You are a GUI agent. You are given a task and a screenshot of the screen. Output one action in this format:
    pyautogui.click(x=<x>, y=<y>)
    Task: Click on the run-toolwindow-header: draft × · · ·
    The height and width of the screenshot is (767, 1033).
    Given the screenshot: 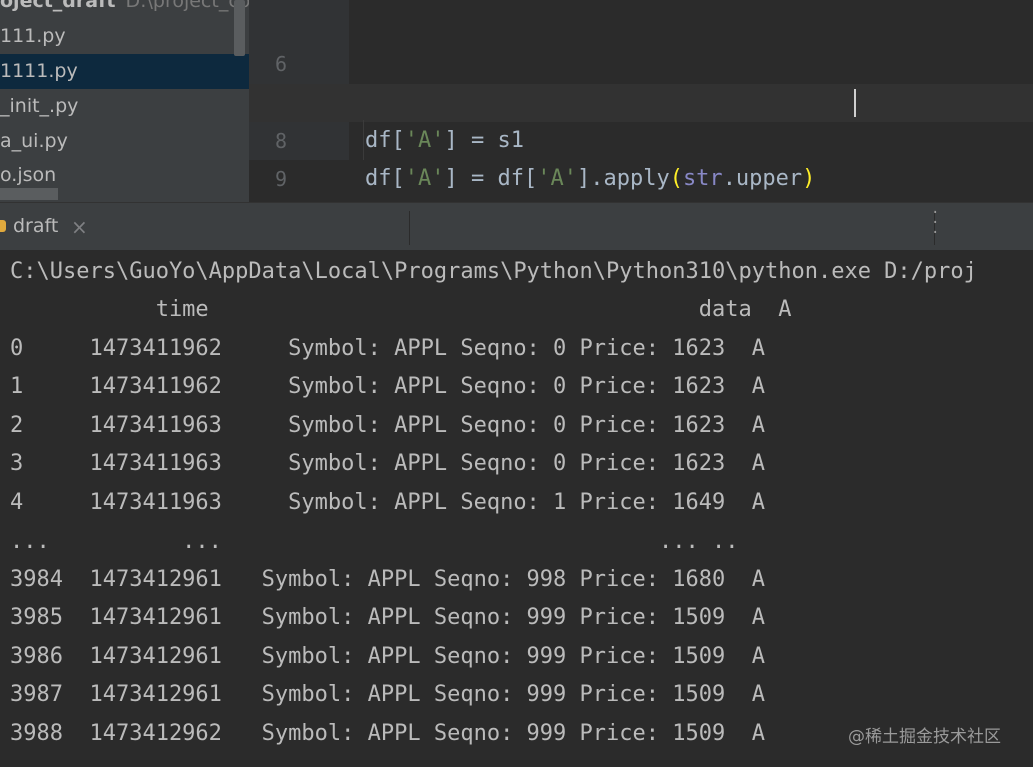 What is the action you would take?
    pyautogui.click(x=516, y=226)
    